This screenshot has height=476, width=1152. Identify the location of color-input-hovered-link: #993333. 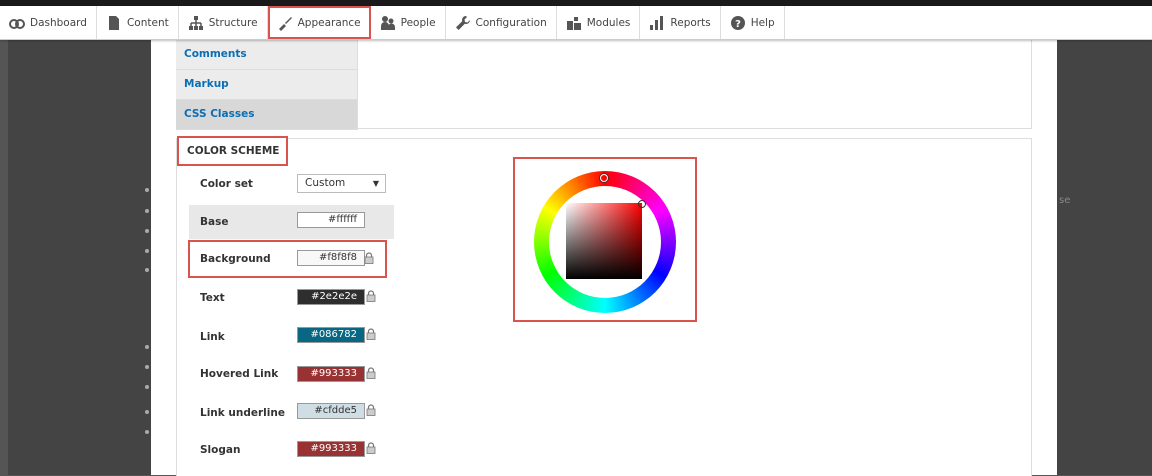
(331, 374).